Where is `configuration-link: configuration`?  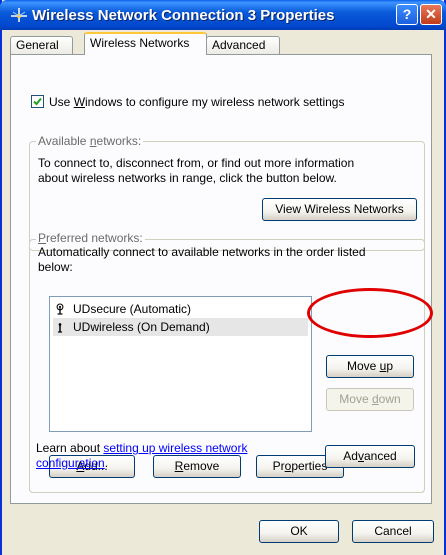
configuration-link: configuration is located at coordinates (70, 463).